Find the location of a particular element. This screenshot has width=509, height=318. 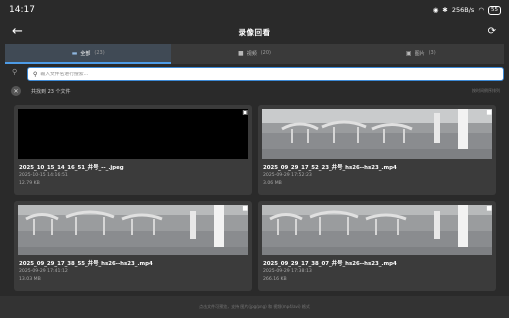

tab-video-label: 视频 is located at coordinates (251, 53).